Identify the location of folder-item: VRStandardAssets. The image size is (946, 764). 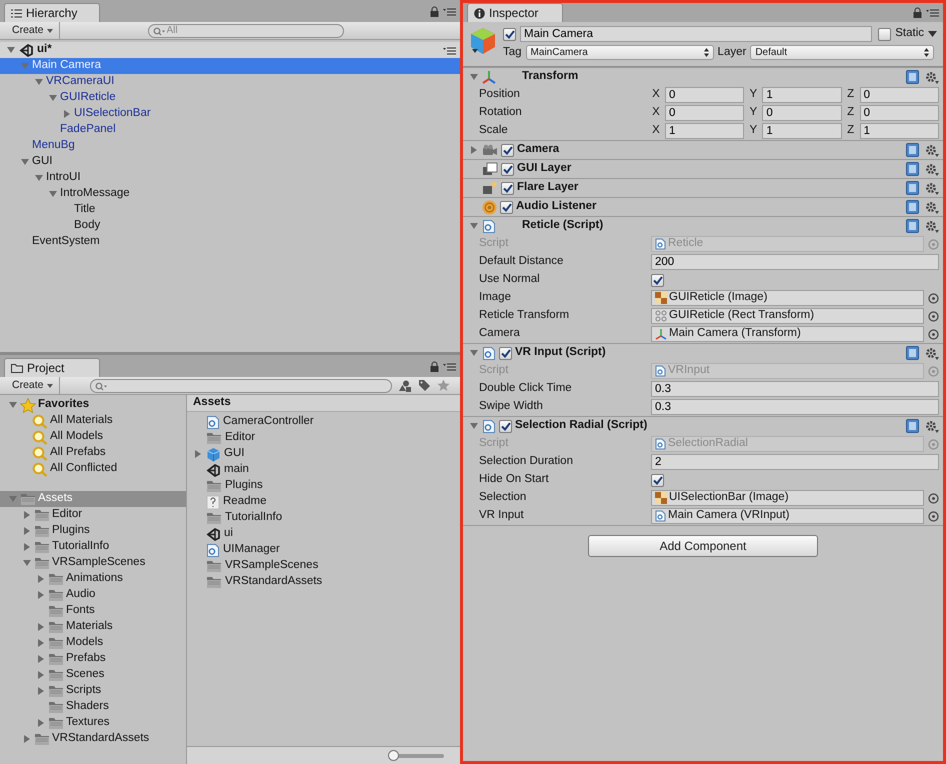
(93, 739).